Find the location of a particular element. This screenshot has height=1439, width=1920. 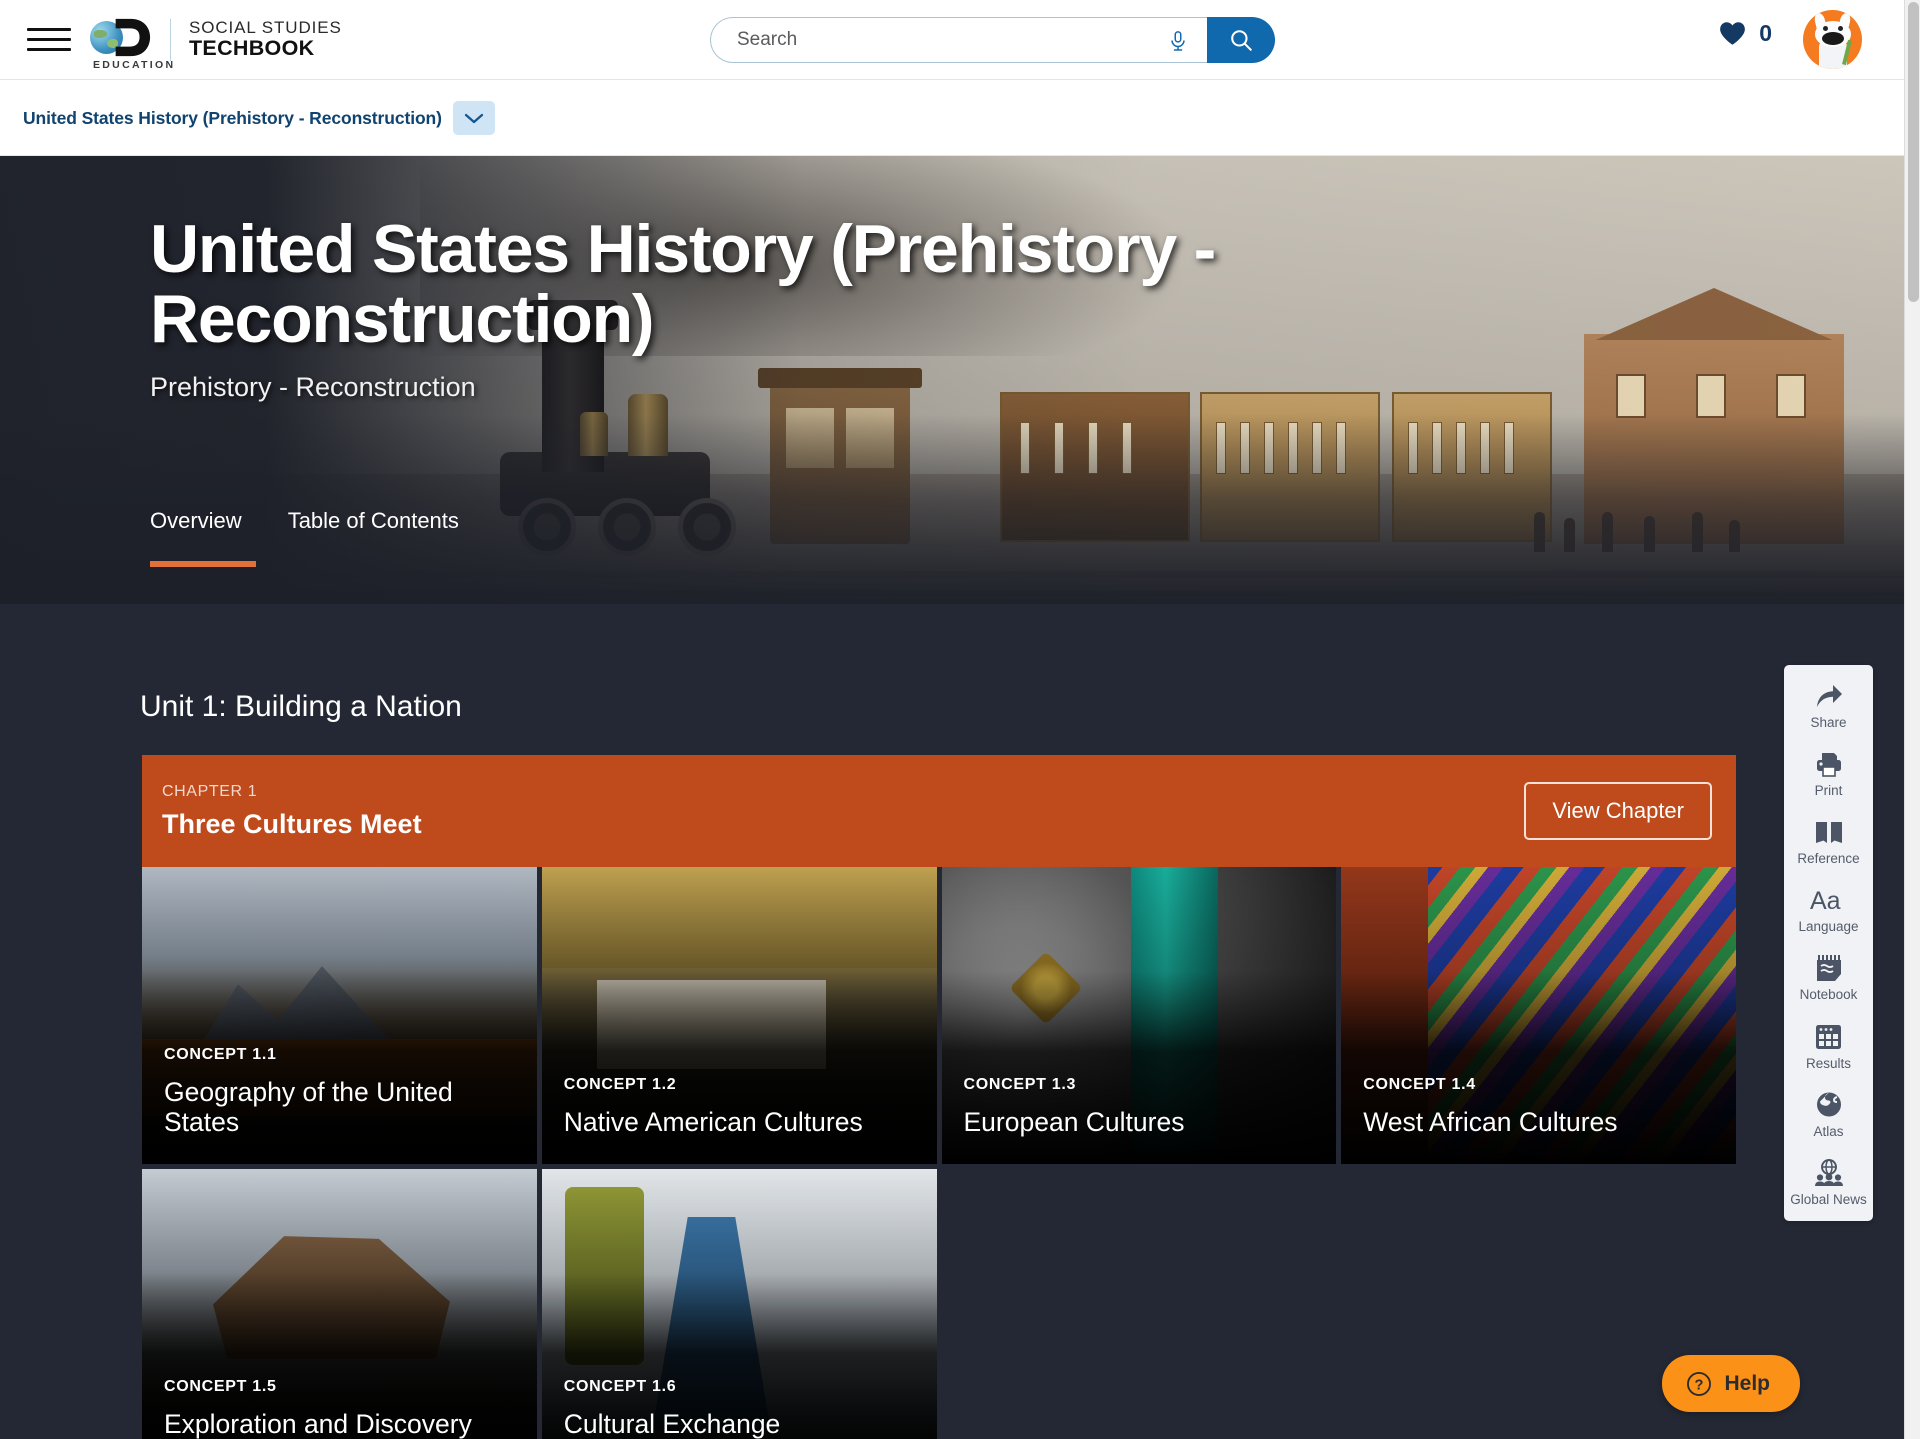

concept-title: West African Cultures is located at coordinates (1490, 1122).